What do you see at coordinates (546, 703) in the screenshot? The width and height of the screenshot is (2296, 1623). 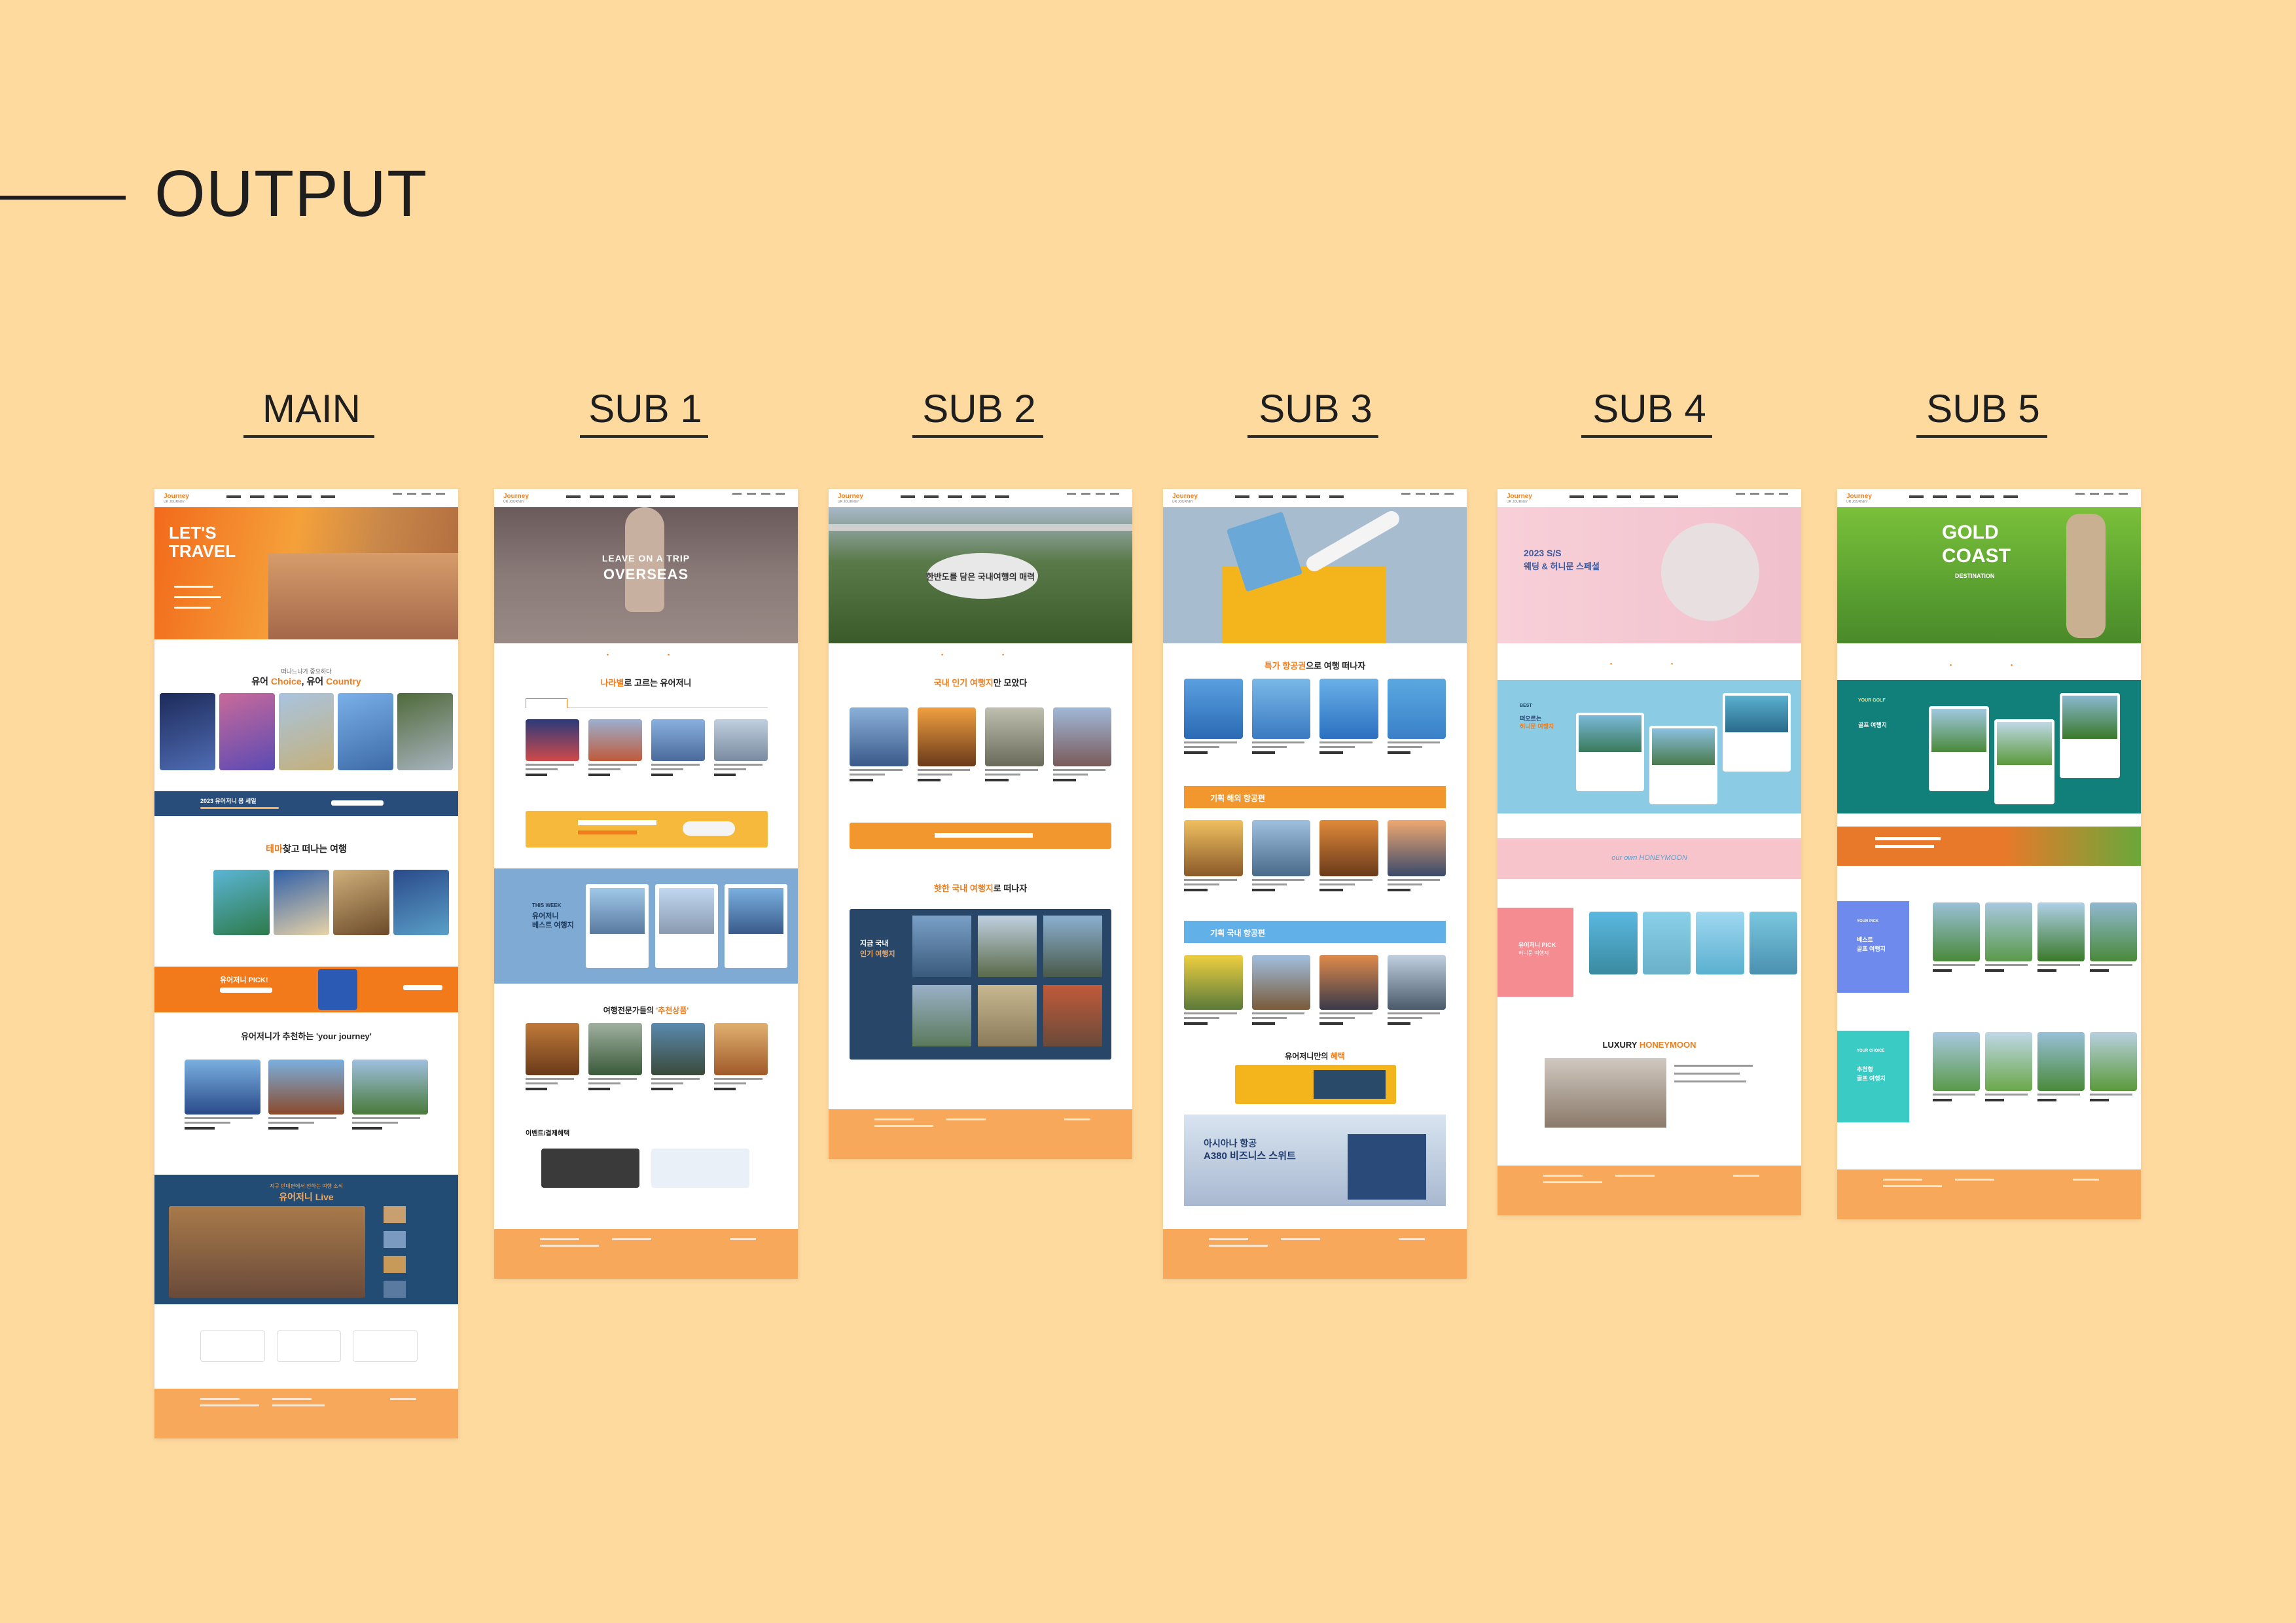 I see `tab-active` at bounding box center [546, 703].